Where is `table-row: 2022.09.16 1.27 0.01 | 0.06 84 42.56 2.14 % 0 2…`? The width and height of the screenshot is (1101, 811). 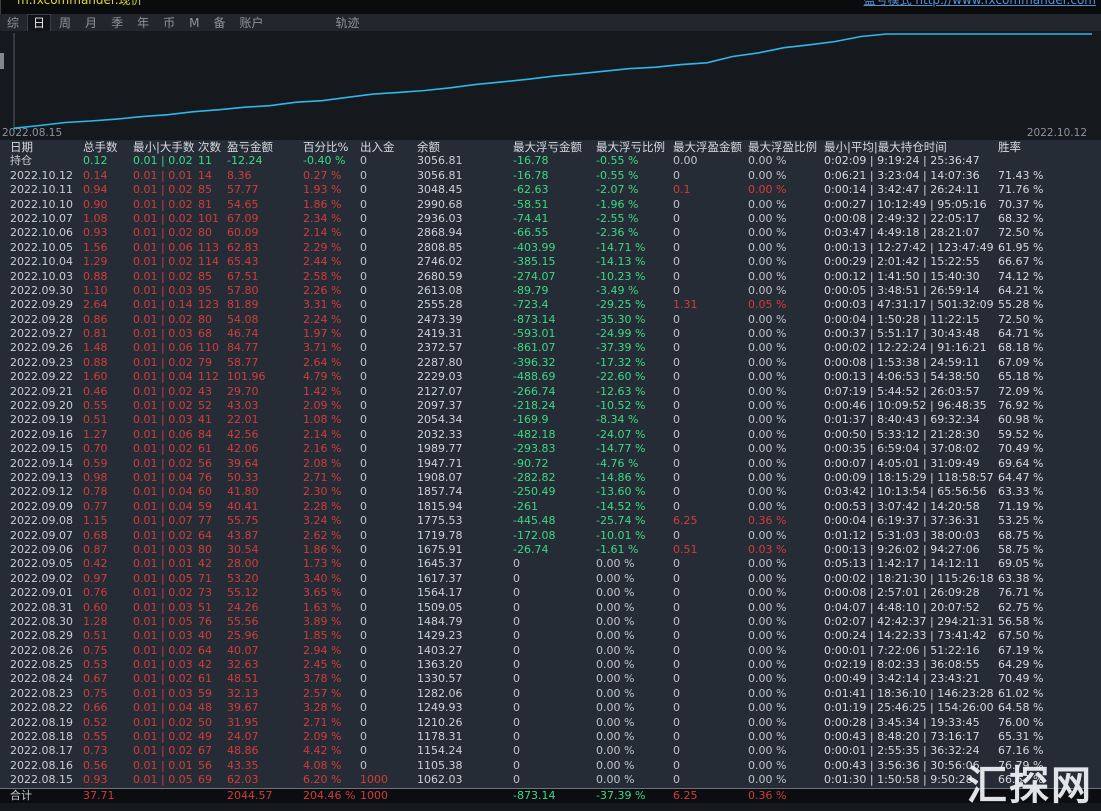 table-row: 2022.09.16 1.27 0.01 | 0.06 84 42.56 2.14 % 0 2… is located at coordinates (550, 435).